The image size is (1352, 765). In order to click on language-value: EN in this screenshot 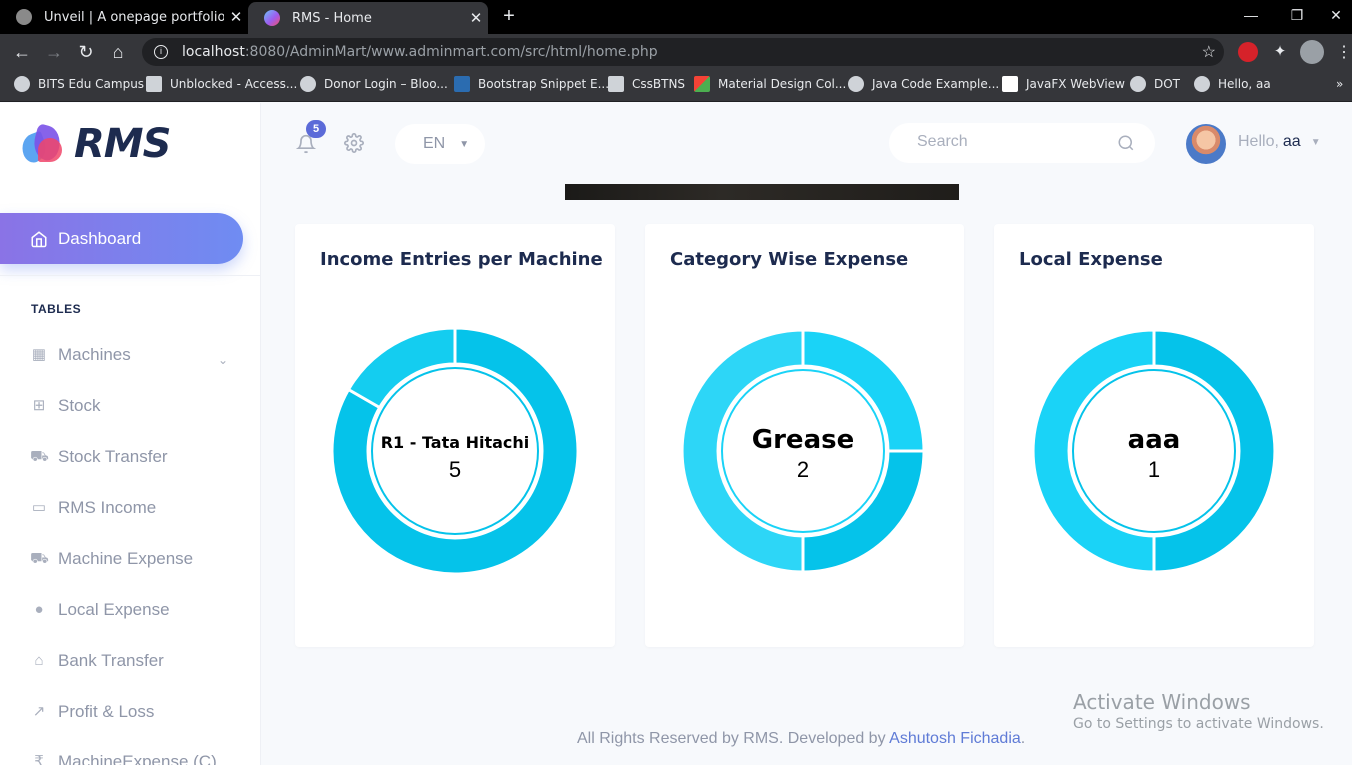, I will do `click(434, 143)`.